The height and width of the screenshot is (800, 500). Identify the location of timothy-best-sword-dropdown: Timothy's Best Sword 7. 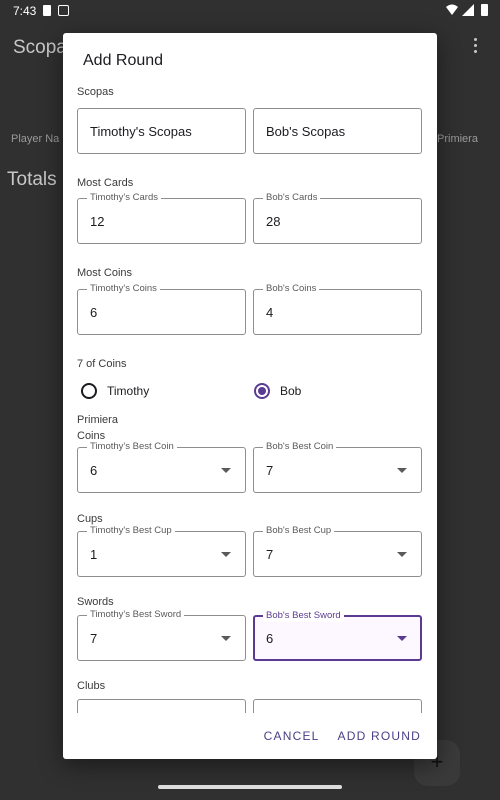
(161, 635).